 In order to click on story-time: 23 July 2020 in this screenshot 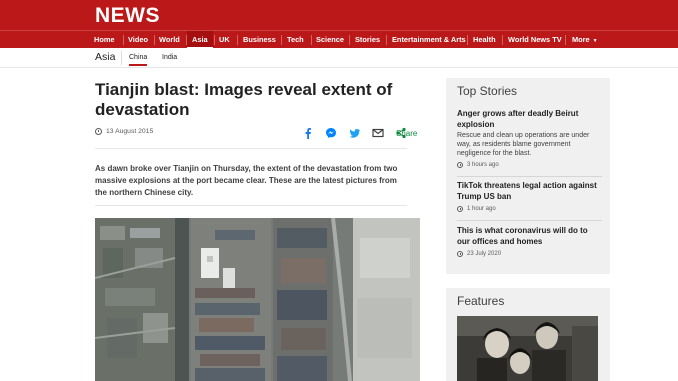, I will do `click(529, 254)`.